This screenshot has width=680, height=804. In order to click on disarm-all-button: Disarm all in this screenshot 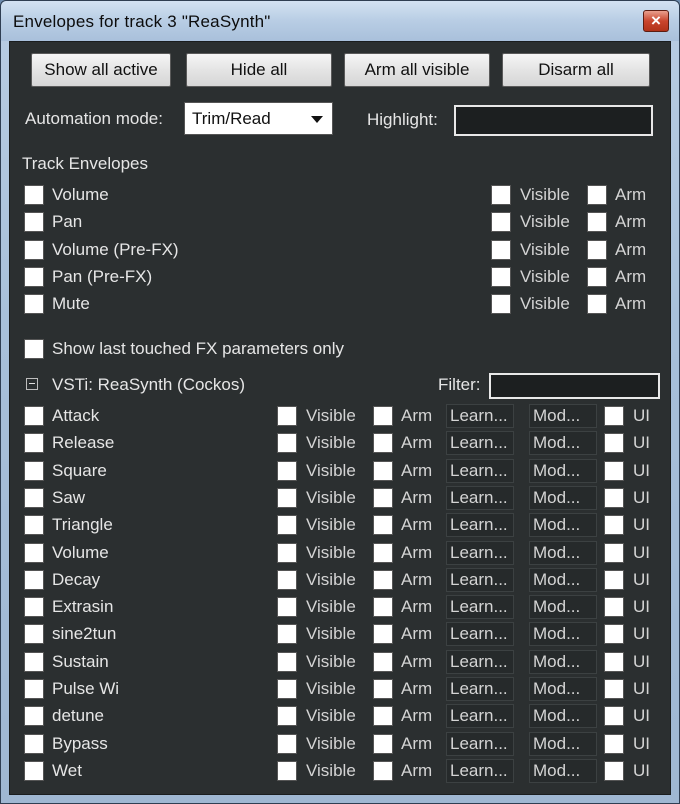, I will do `click(576, 70)`.